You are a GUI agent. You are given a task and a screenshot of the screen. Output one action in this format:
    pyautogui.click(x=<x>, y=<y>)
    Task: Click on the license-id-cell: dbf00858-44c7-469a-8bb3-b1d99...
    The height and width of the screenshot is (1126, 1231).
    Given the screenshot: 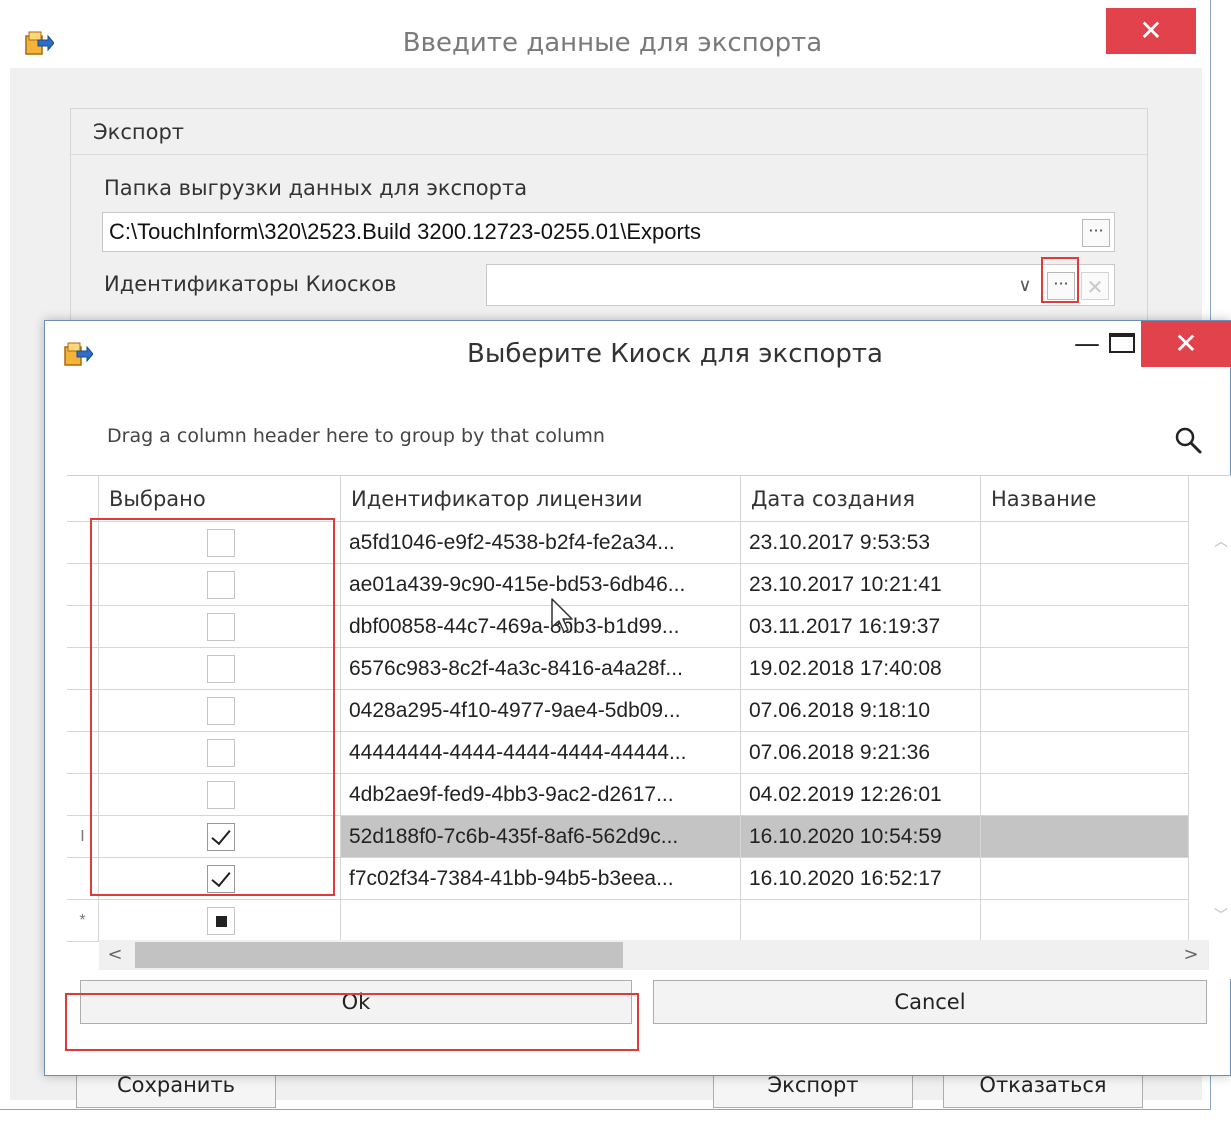 What is the action you would take?
    pyautogui.click(x=541, y=627)
    